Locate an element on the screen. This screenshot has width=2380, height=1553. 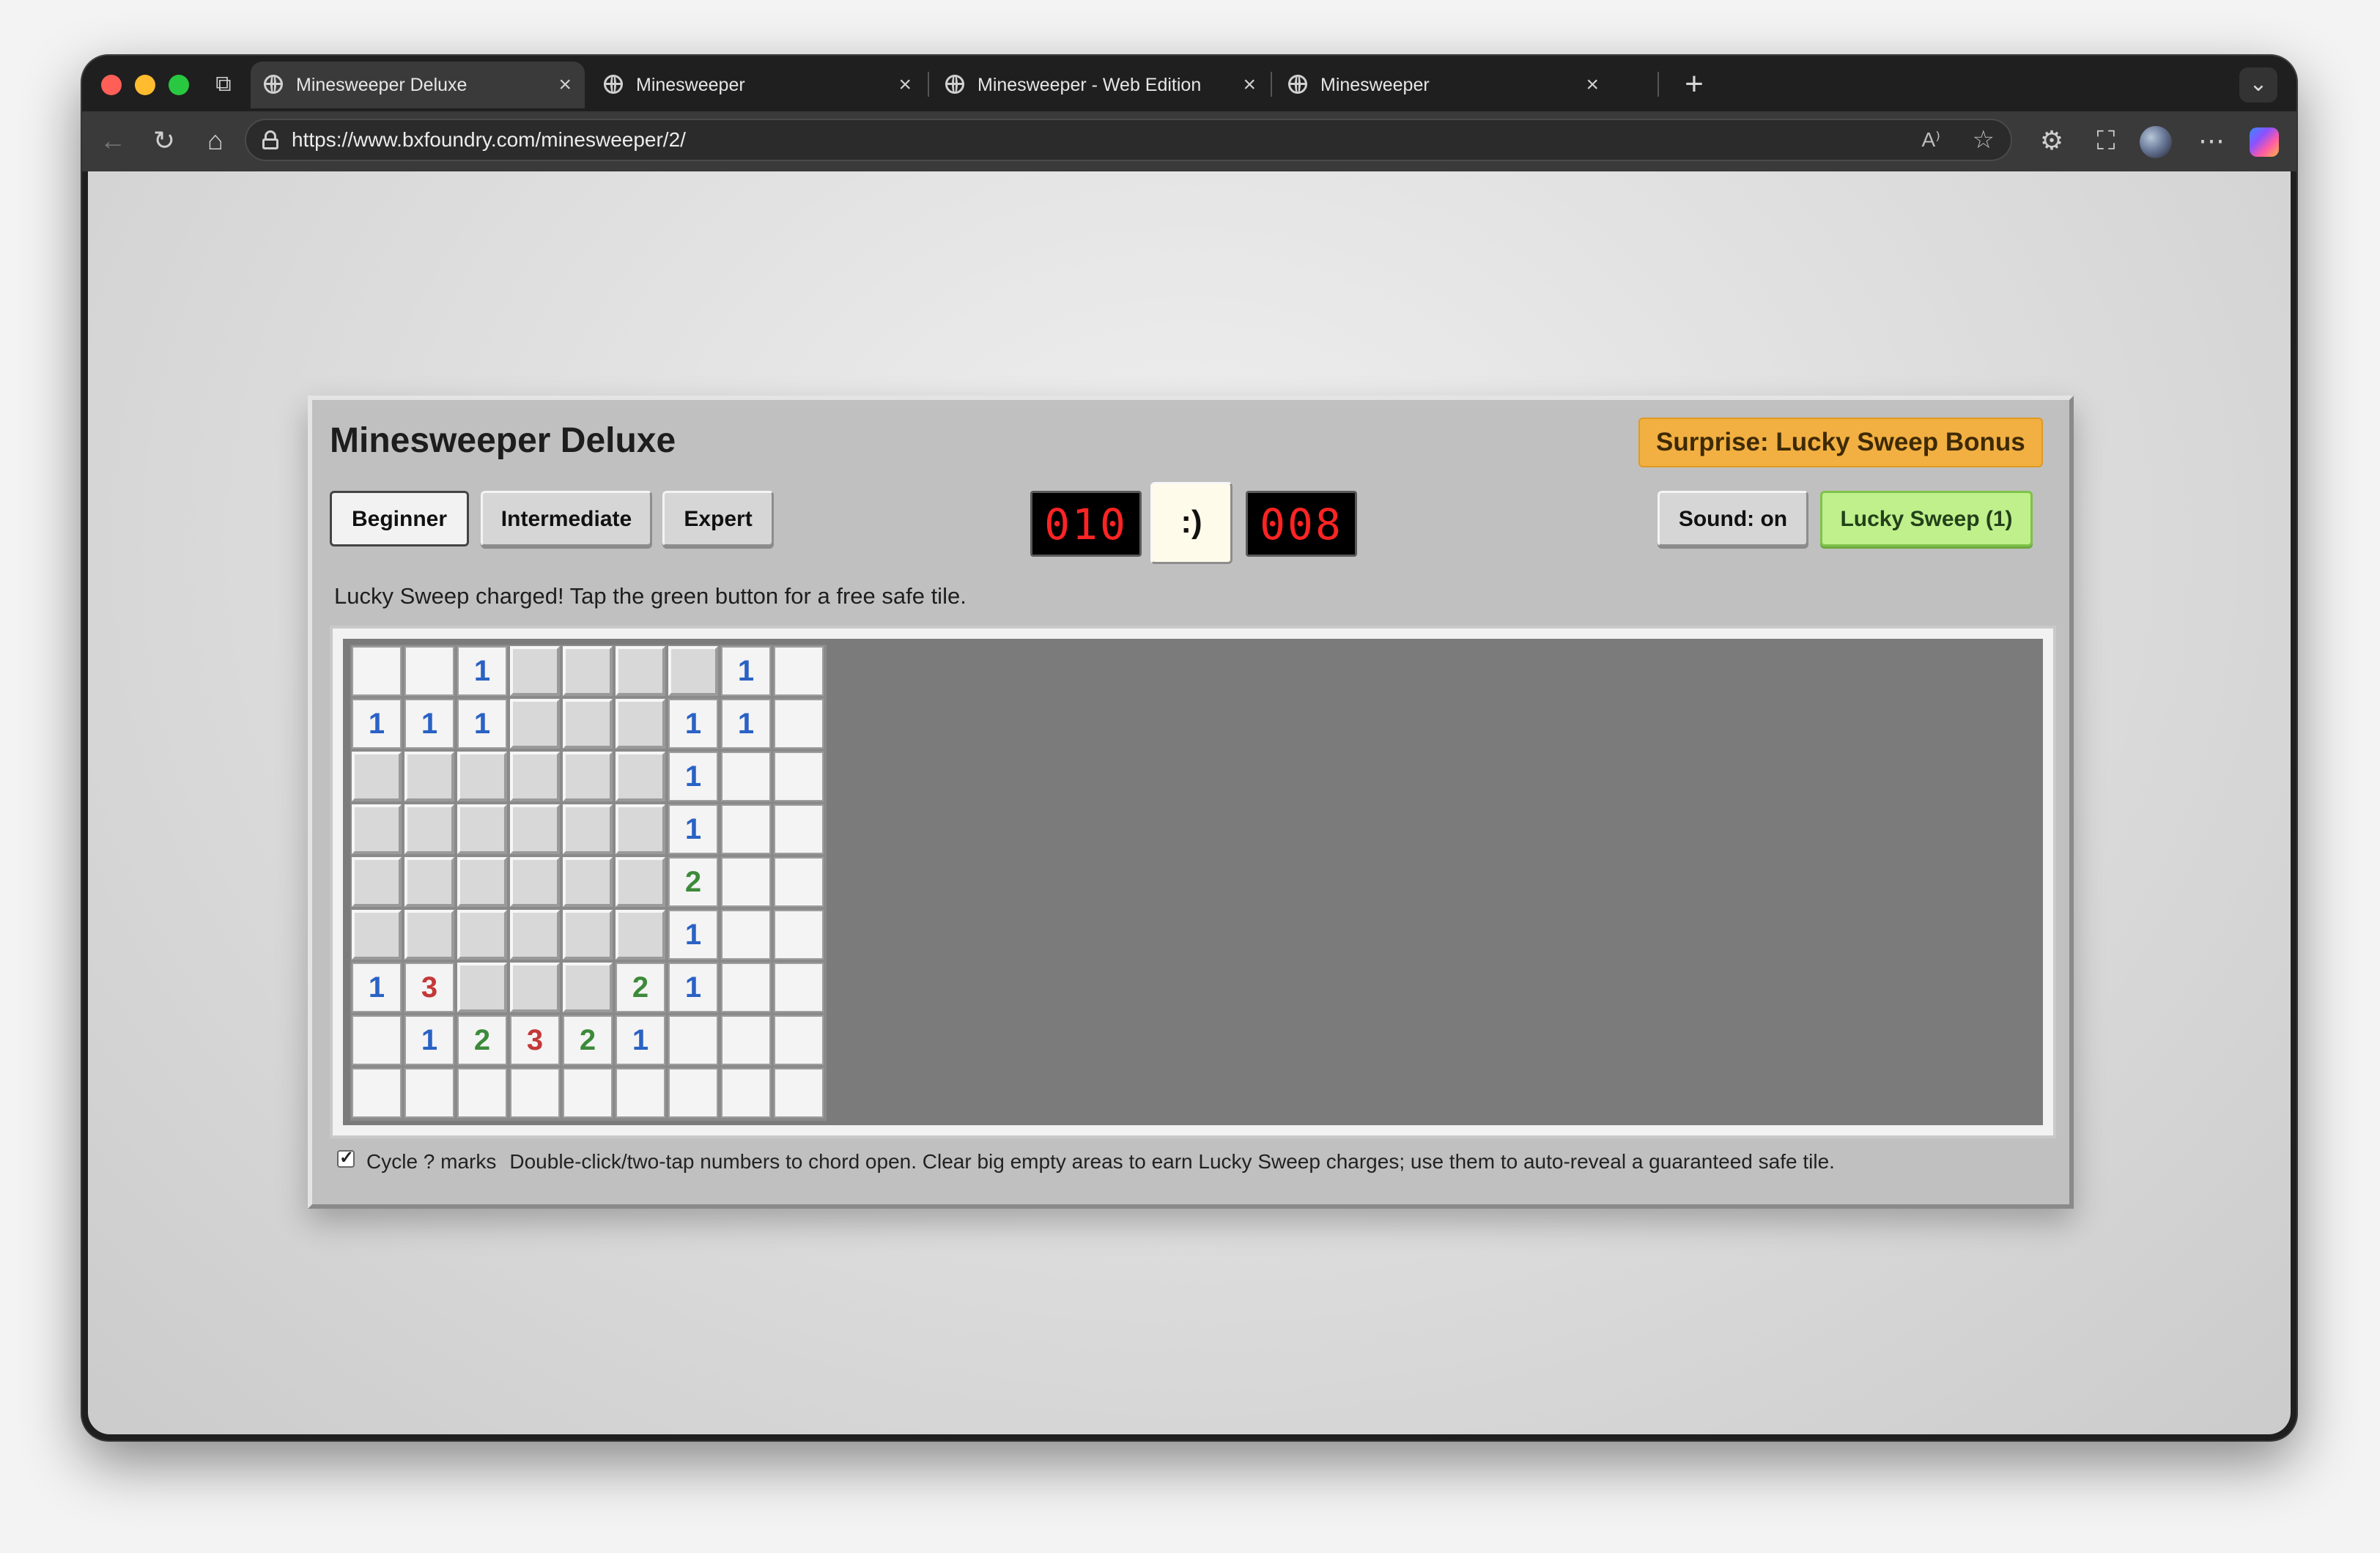
lock-icon is located at coordinates (270, 139).